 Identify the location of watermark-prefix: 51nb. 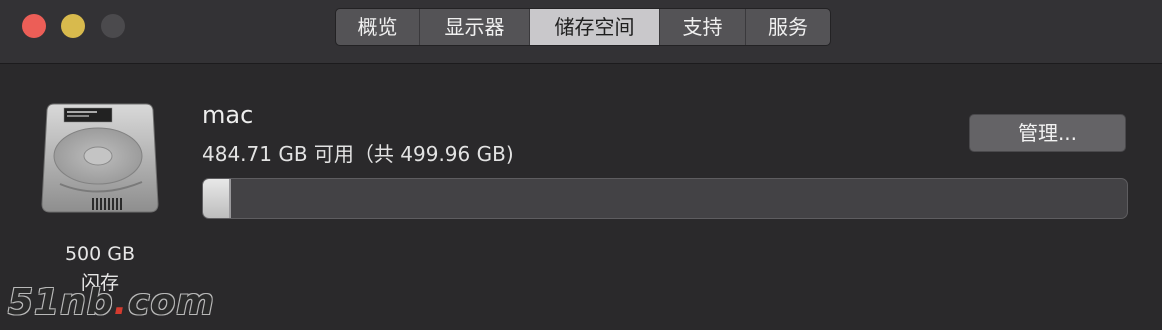
(61, 302).